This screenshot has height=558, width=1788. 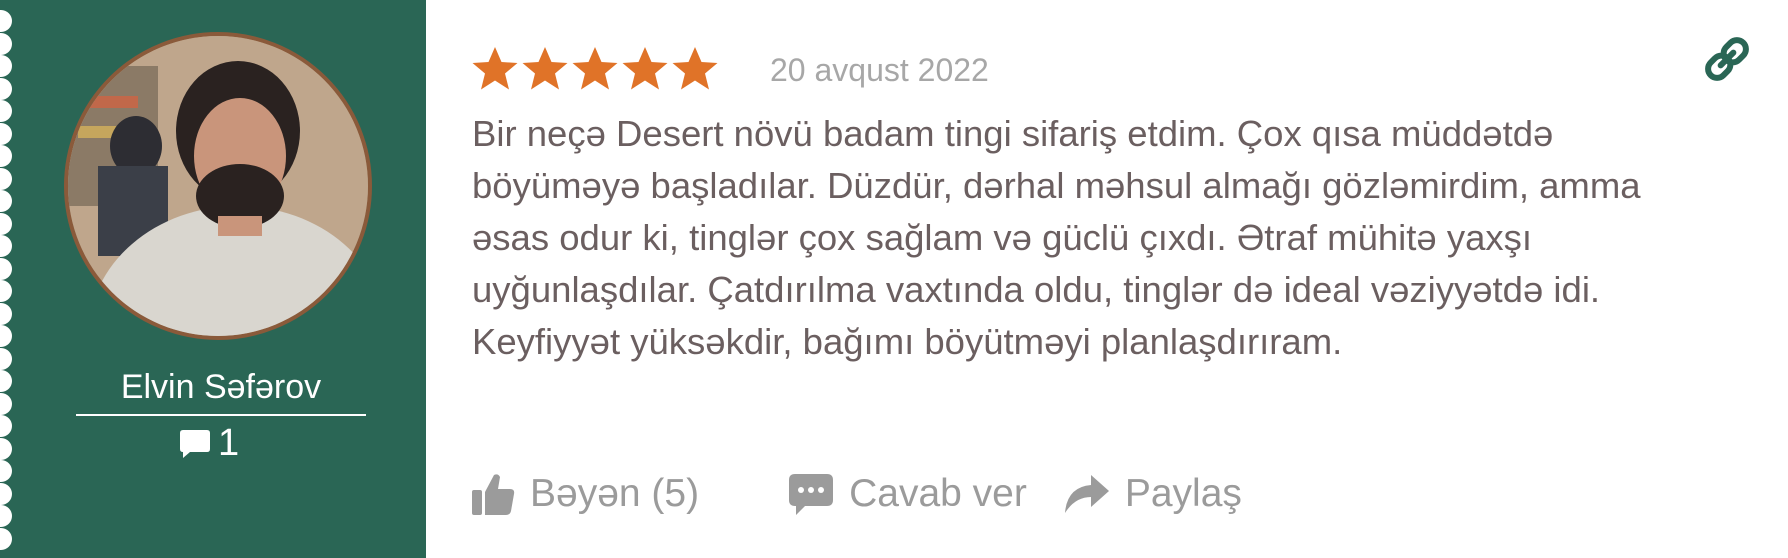 I want to click on chat-bubble-icon, so click(x=811, y=494).